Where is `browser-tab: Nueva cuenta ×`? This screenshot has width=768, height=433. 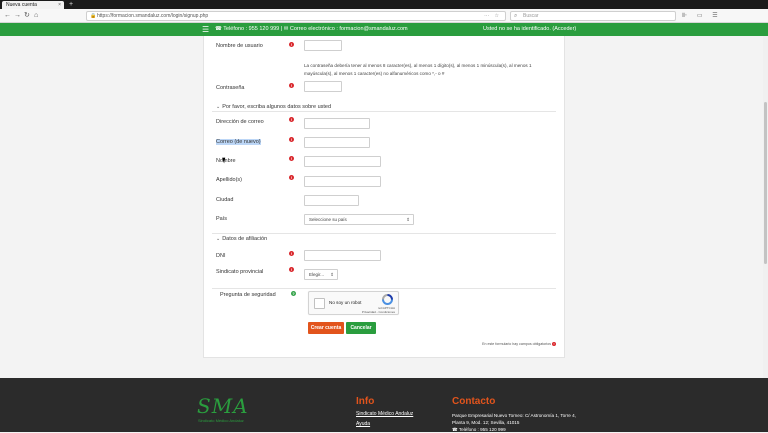
browser-tab: Nueva cuenta × is located at coordinates (33, 5).